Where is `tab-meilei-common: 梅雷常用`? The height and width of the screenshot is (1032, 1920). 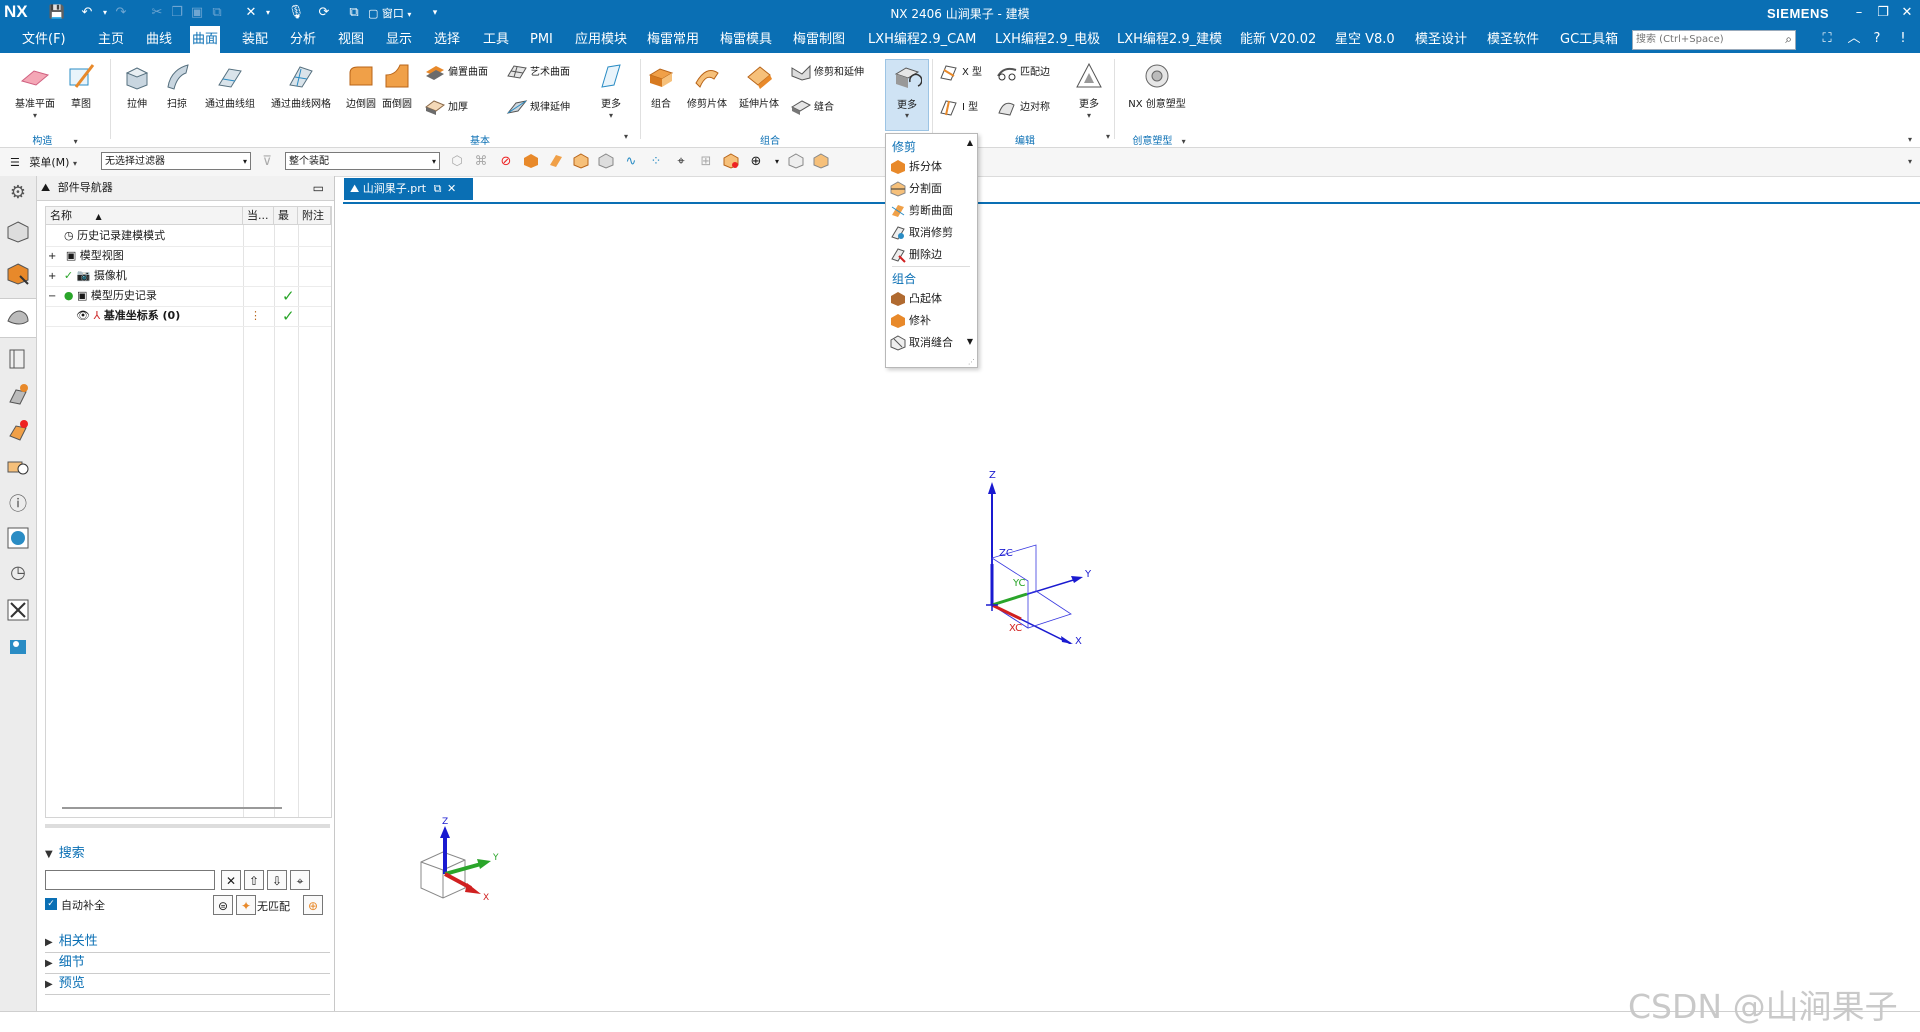 tab-meilei-common: 梅雷常用 is located at coordinates (673, 39).